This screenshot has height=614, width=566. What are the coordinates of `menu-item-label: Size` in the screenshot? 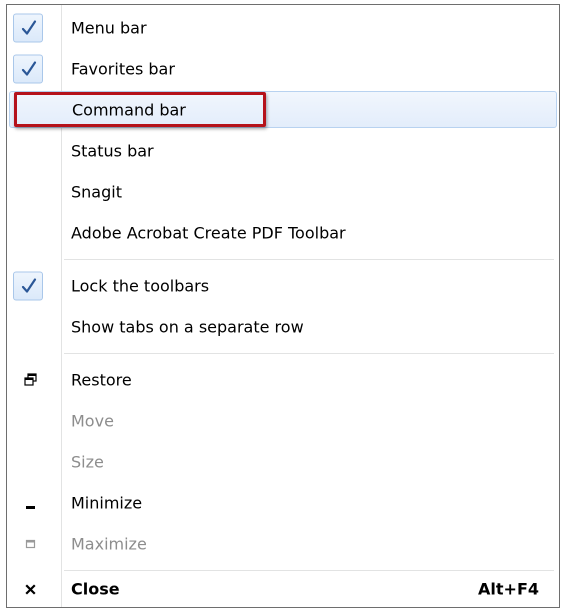 It's located at (87, 461).